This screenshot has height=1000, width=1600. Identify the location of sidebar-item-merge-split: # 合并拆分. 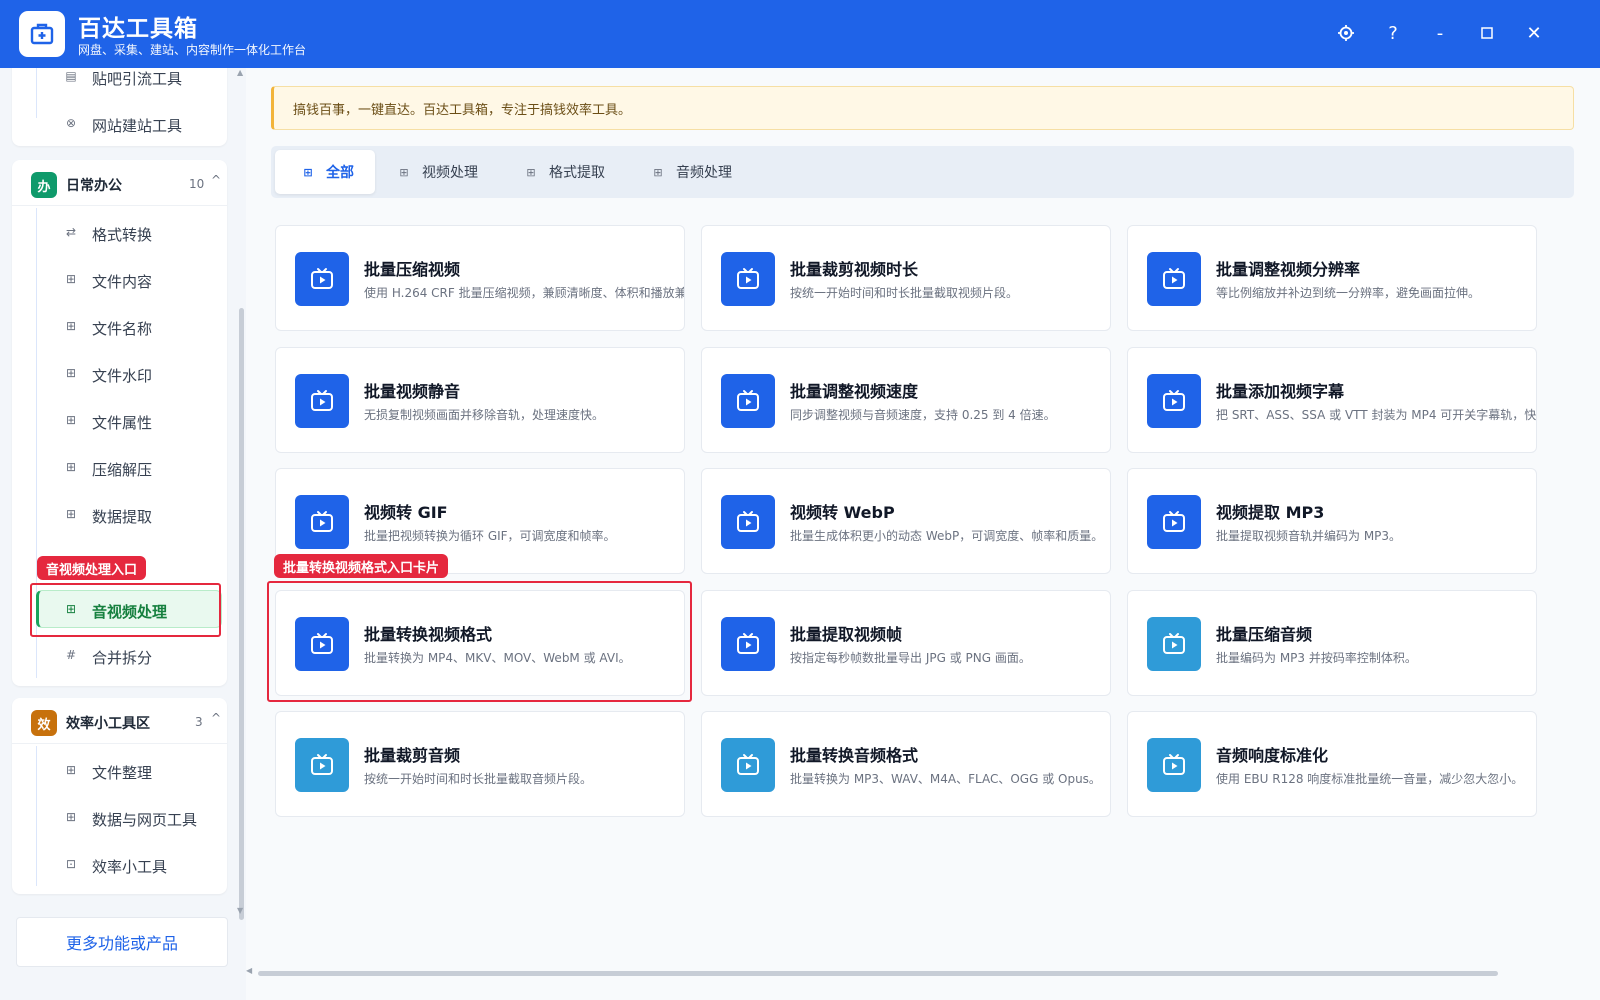
(129, 656).